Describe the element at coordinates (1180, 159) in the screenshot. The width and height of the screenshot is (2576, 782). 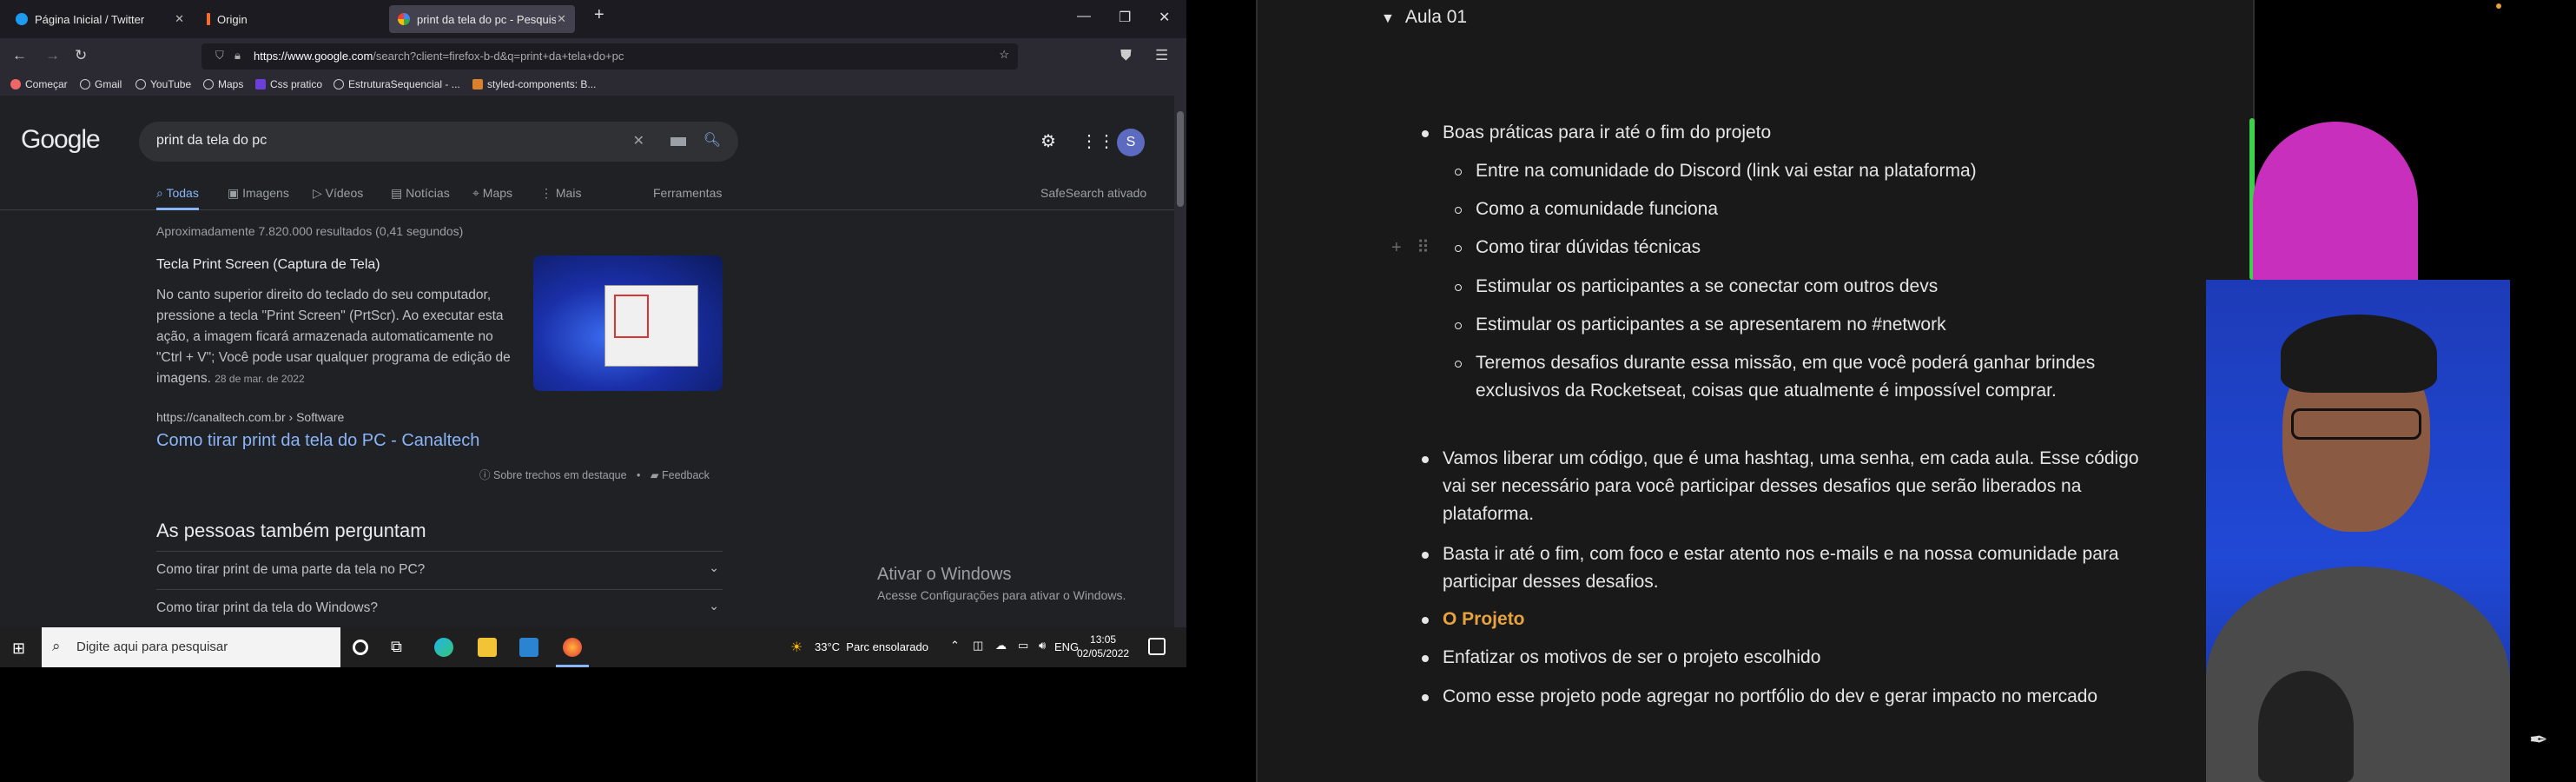
I see `scrollbar-thumb` at that location.